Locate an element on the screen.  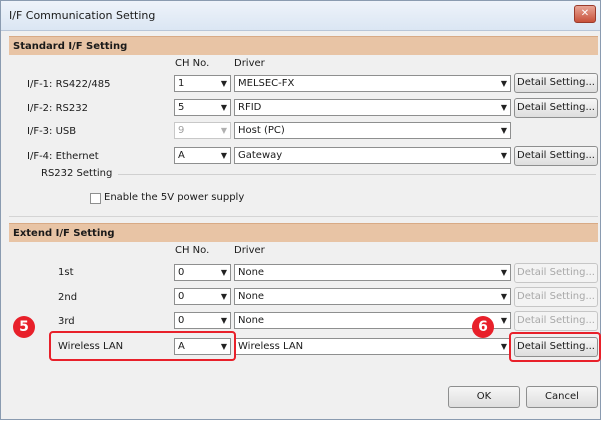
if1-ch-value: 1 is located at coordinates (181, 83).